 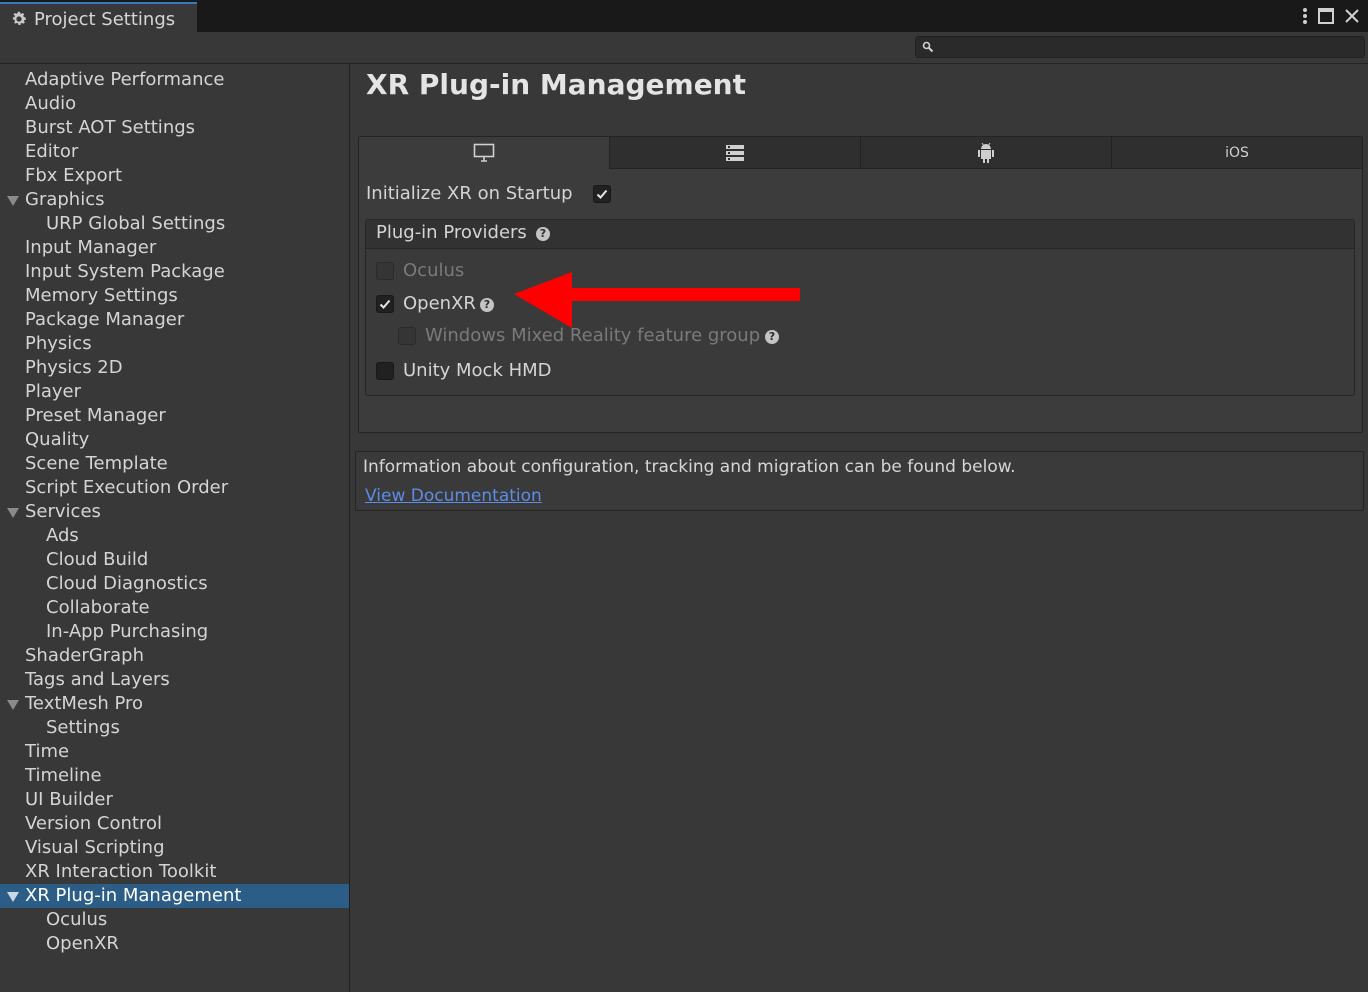 What do you see at coordinates (385, 271) in the screenshot?
I see `oculus-checkbox` at bounding box center [385, 271].